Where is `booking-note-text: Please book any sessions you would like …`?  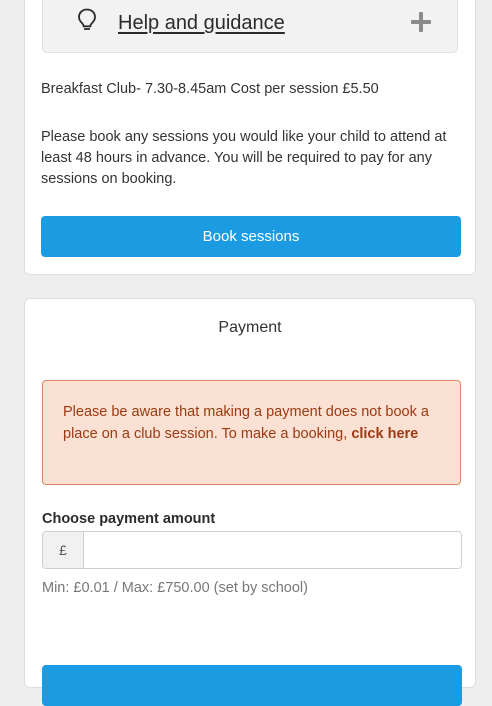
booking-note-text: Please book any sessions you would like … is located at coordinates (244, 158).